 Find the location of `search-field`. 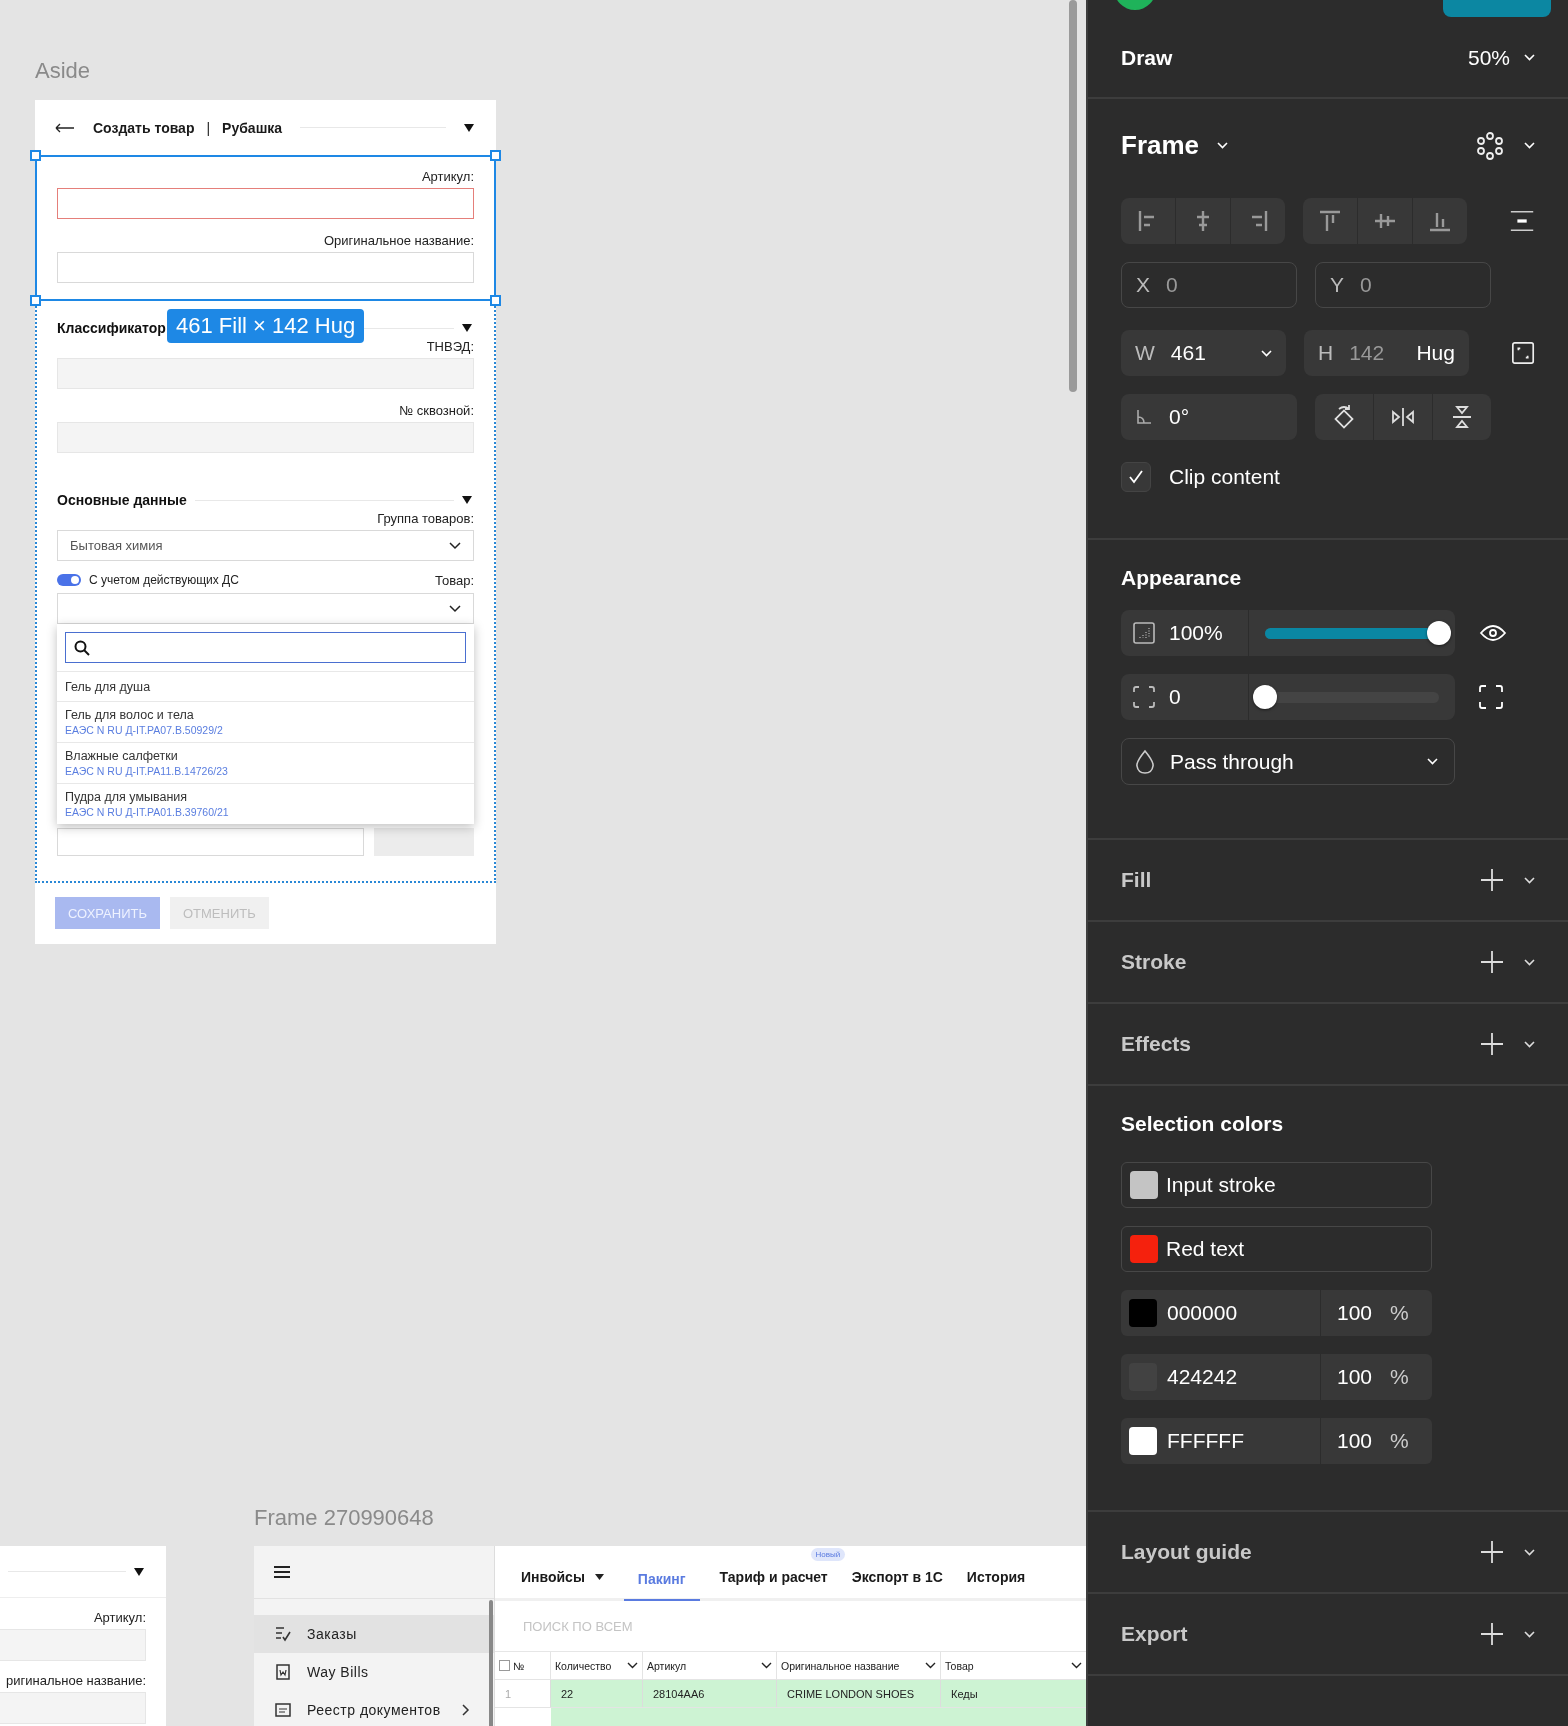

search-field is located at coordinates (265, 647).